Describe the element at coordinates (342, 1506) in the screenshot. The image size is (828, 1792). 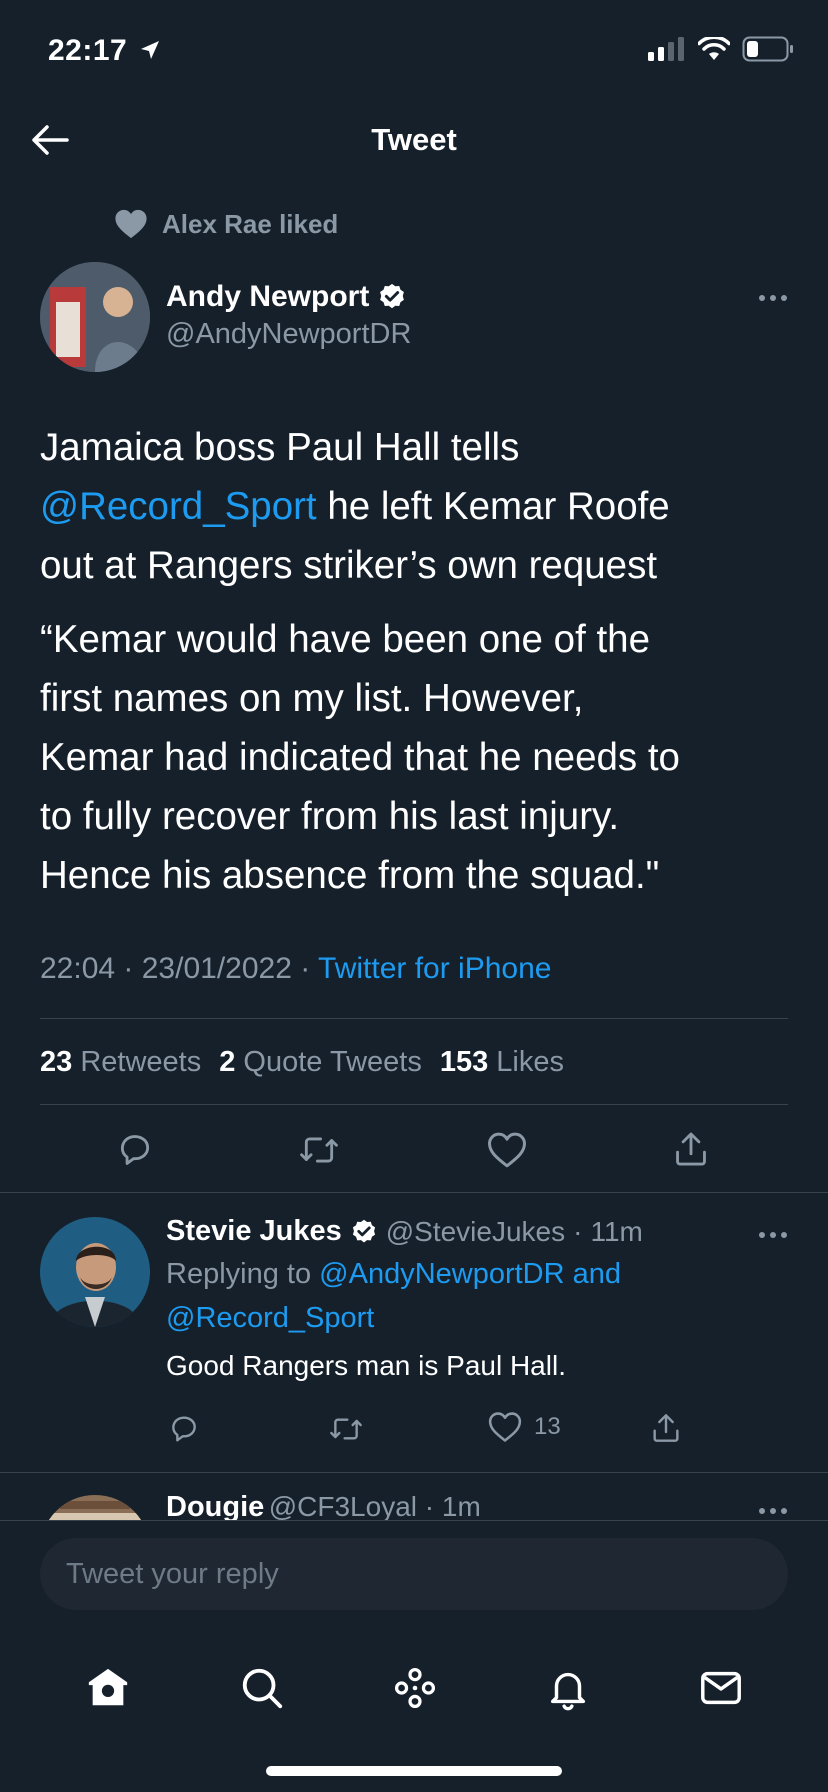
I see `reply-author-handle: @CF3Loyal` at that location.